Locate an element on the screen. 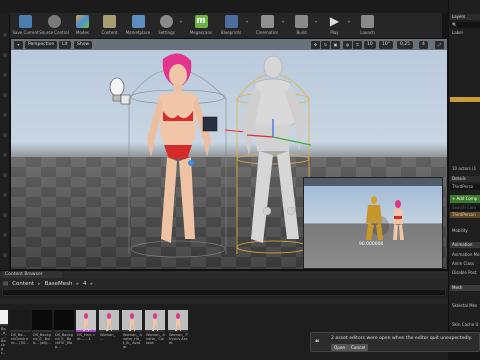 This screenshot has width=480, height=360. show-dropdown: Show is located at coordinates (83, 45).